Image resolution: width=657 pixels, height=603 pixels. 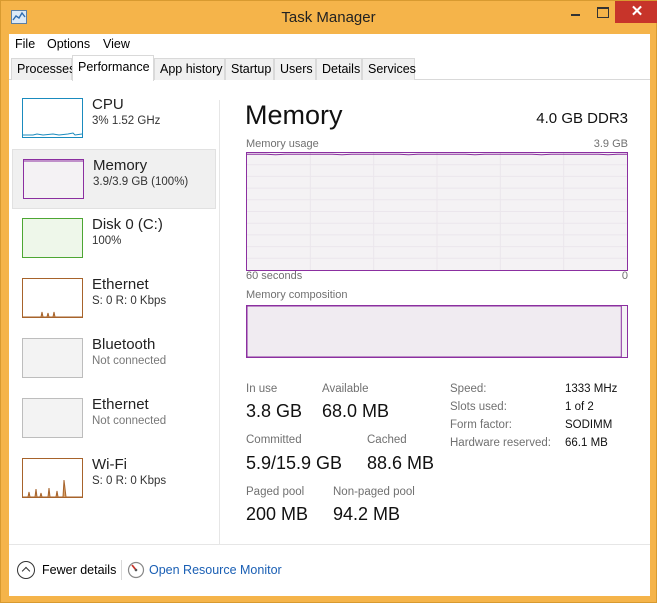 What do you see at coordinates (401, 463) in the screenshot?
I see `cached-value: 88.6 MB` at bounding box center [401, 463].